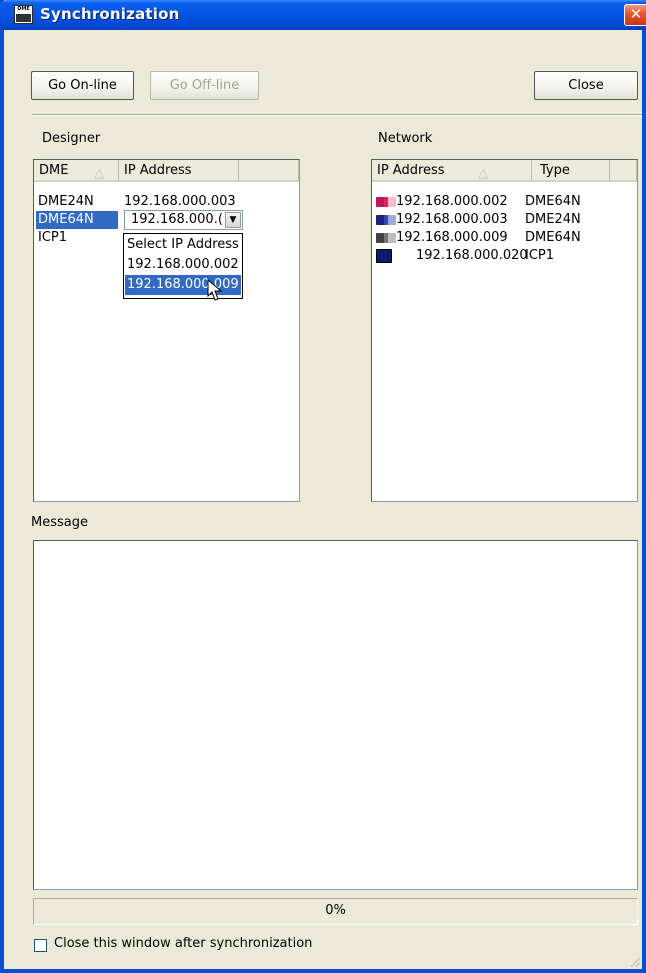 This screenshot has height=973, width=646. Describe the element at coordinates (177, 219) in the screenshot. I see `ip-address-dropdown-value: 192.168.000.(` at that location.